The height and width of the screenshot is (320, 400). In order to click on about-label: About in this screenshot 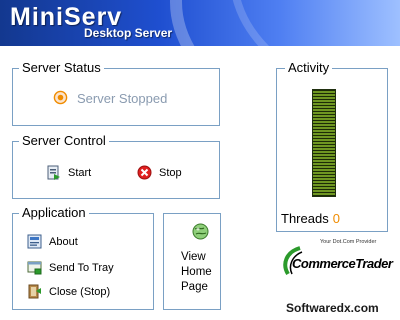, I will do `click(63, 241)`.